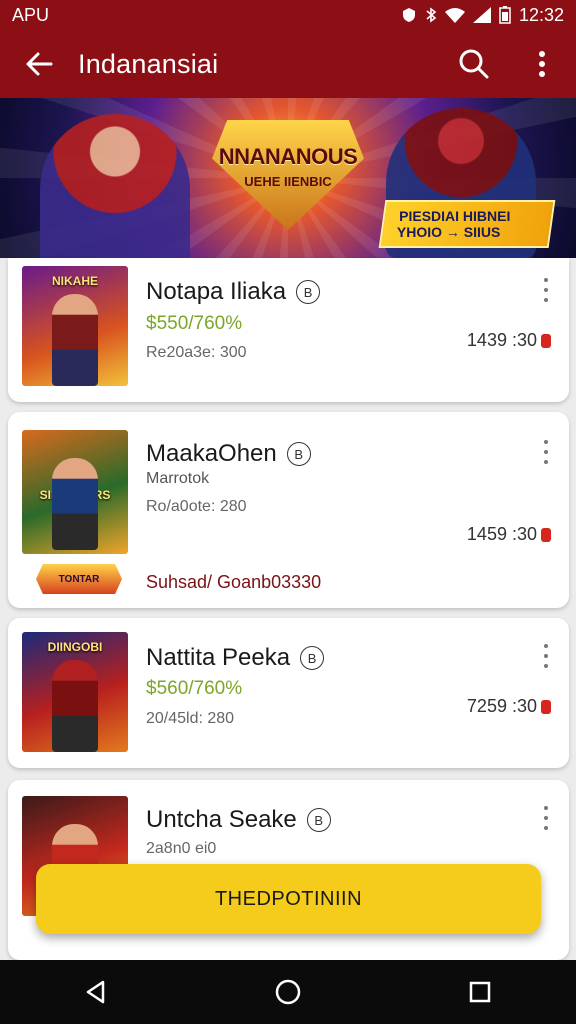 The height and width of the screenshot is (1024, 576). I want to click on item-price: $550/760%, so click(194, 323).